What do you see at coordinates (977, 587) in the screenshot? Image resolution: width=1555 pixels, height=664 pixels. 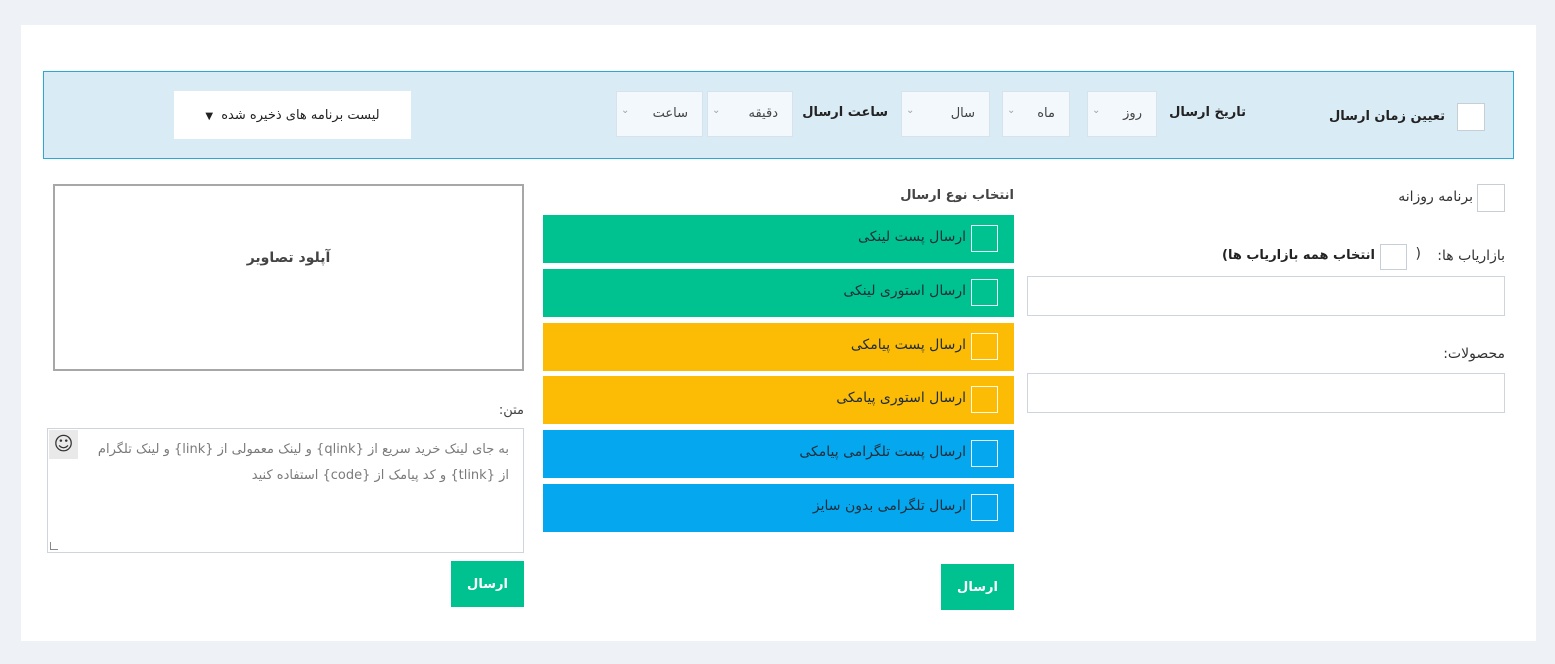 I see `send-button-middle: ارسال` at bounding box center [977, 587].